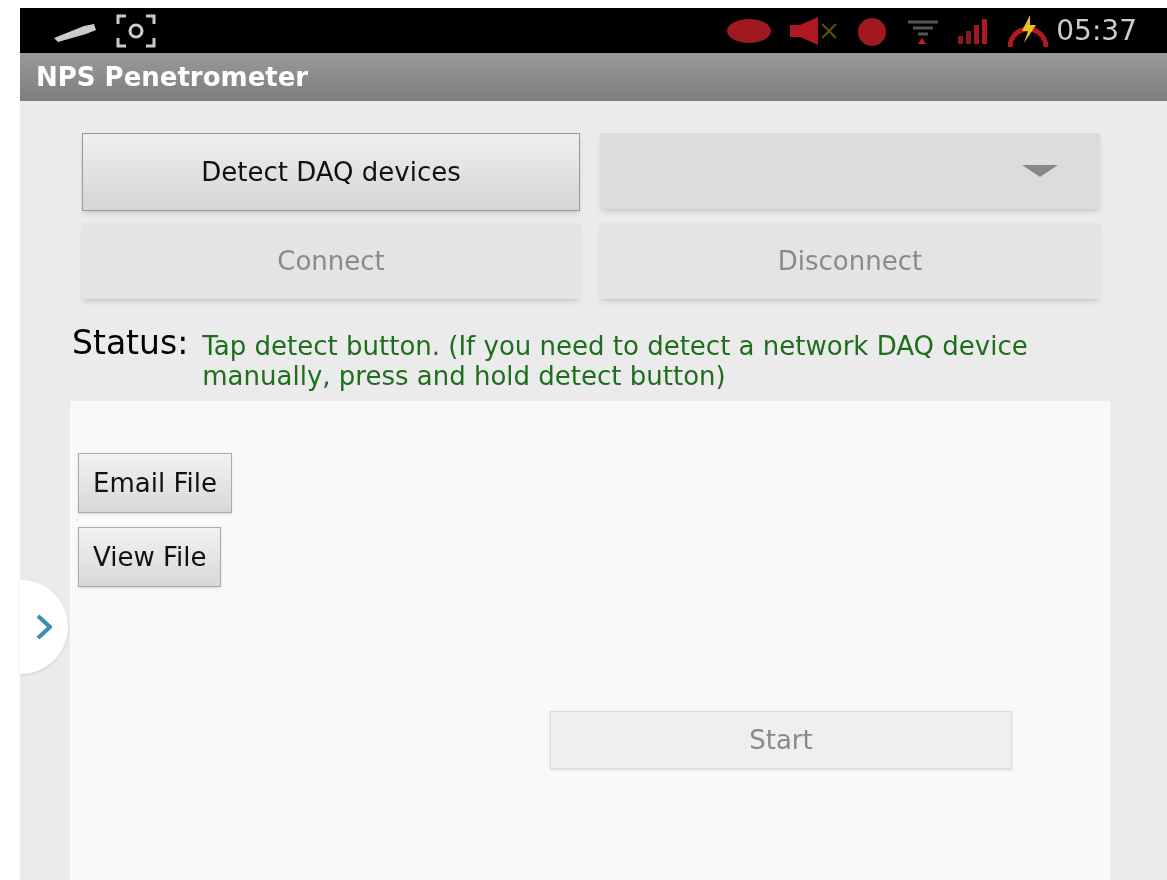 This screenshot has height=880, width=1167. What do you see at coordinates (44, 627) in the screenshot?
I see `chevron-right-icon` at bounding box center [44, 627].